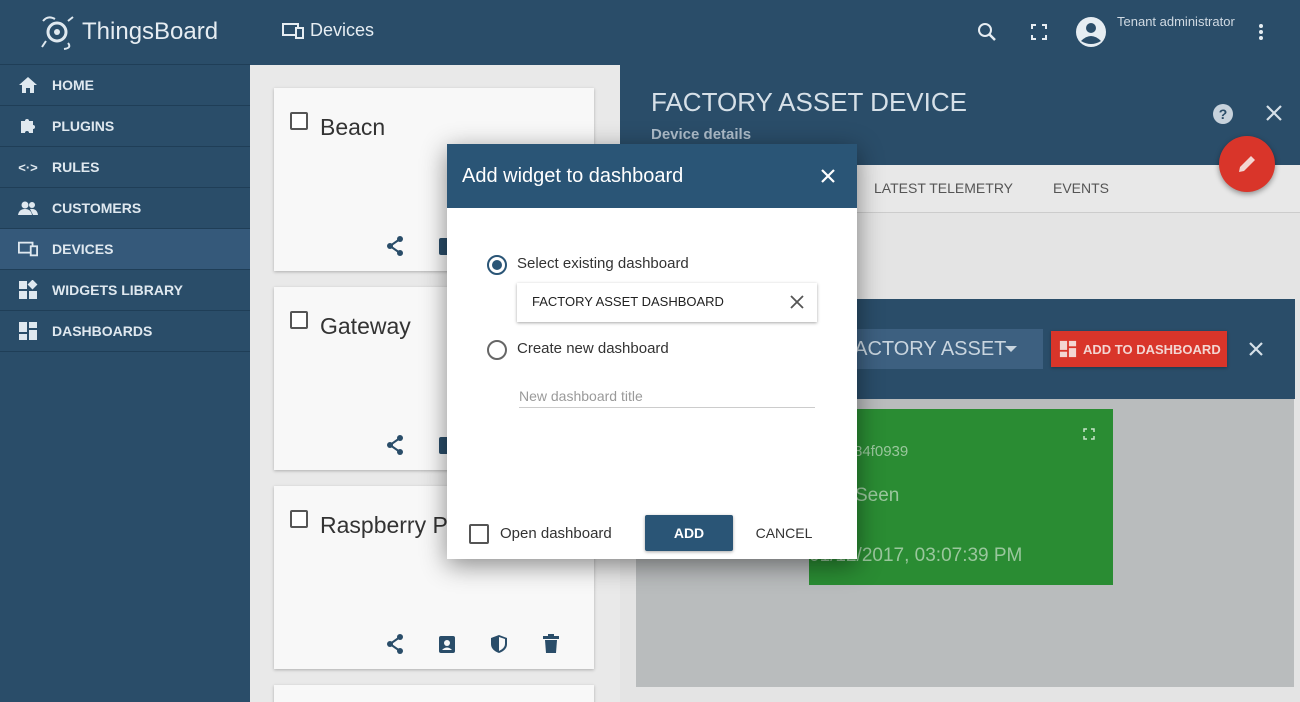 Image resolution: width=1300 pixels, height=702 pixels. I want to click on sidebar-item-label: RULES, so click(76, 167).